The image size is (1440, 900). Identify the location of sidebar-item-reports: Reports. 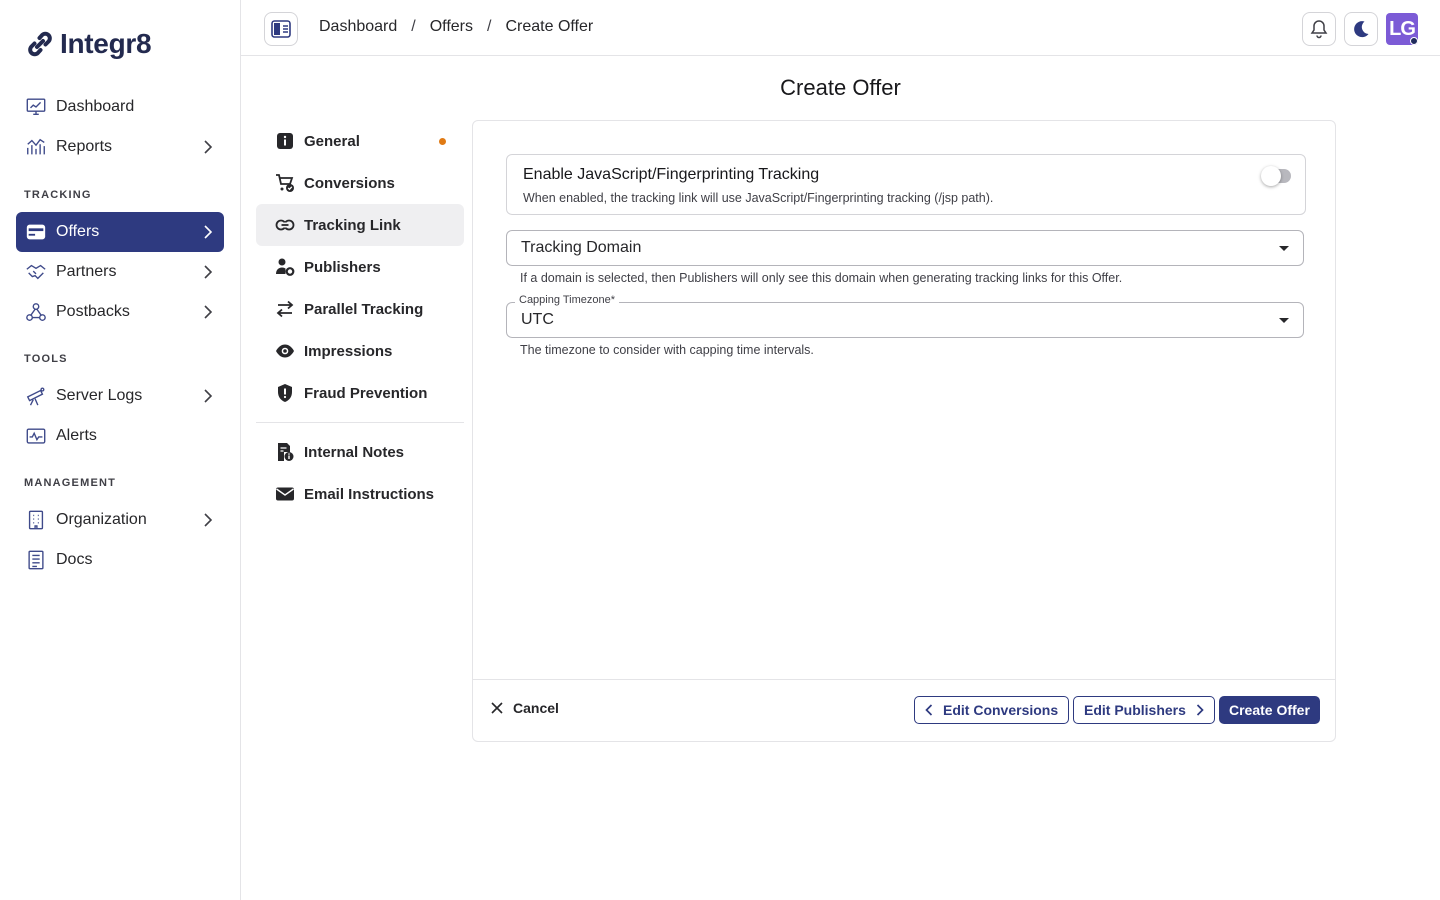
(120, 147).